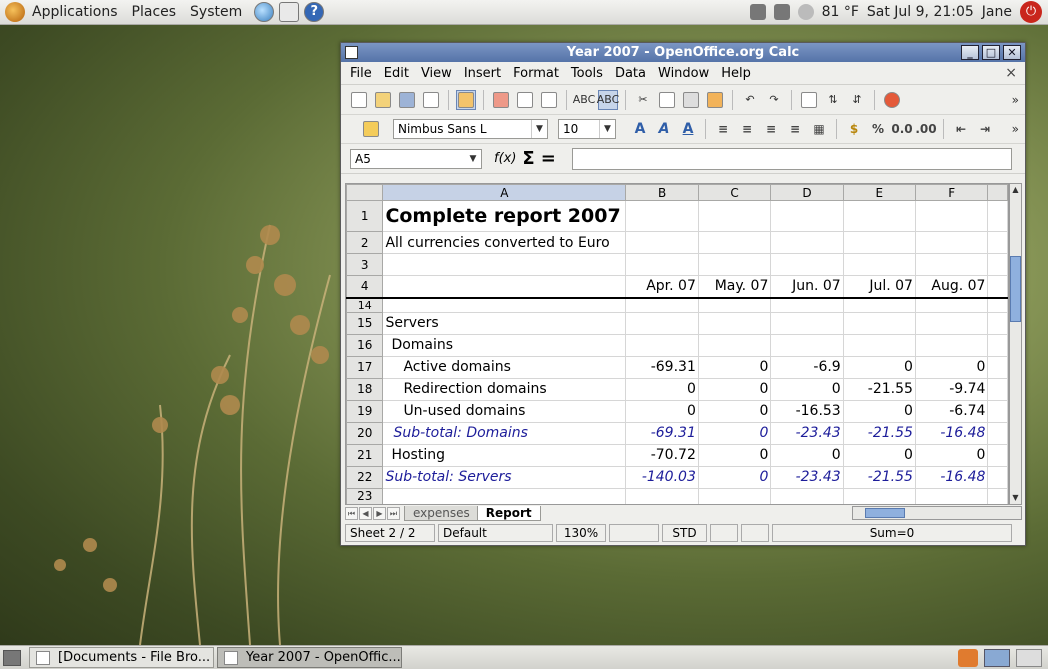  Describe the element at coordinates (587, 73) in the screenshot. I see `menu-tools: Tools` at that location.